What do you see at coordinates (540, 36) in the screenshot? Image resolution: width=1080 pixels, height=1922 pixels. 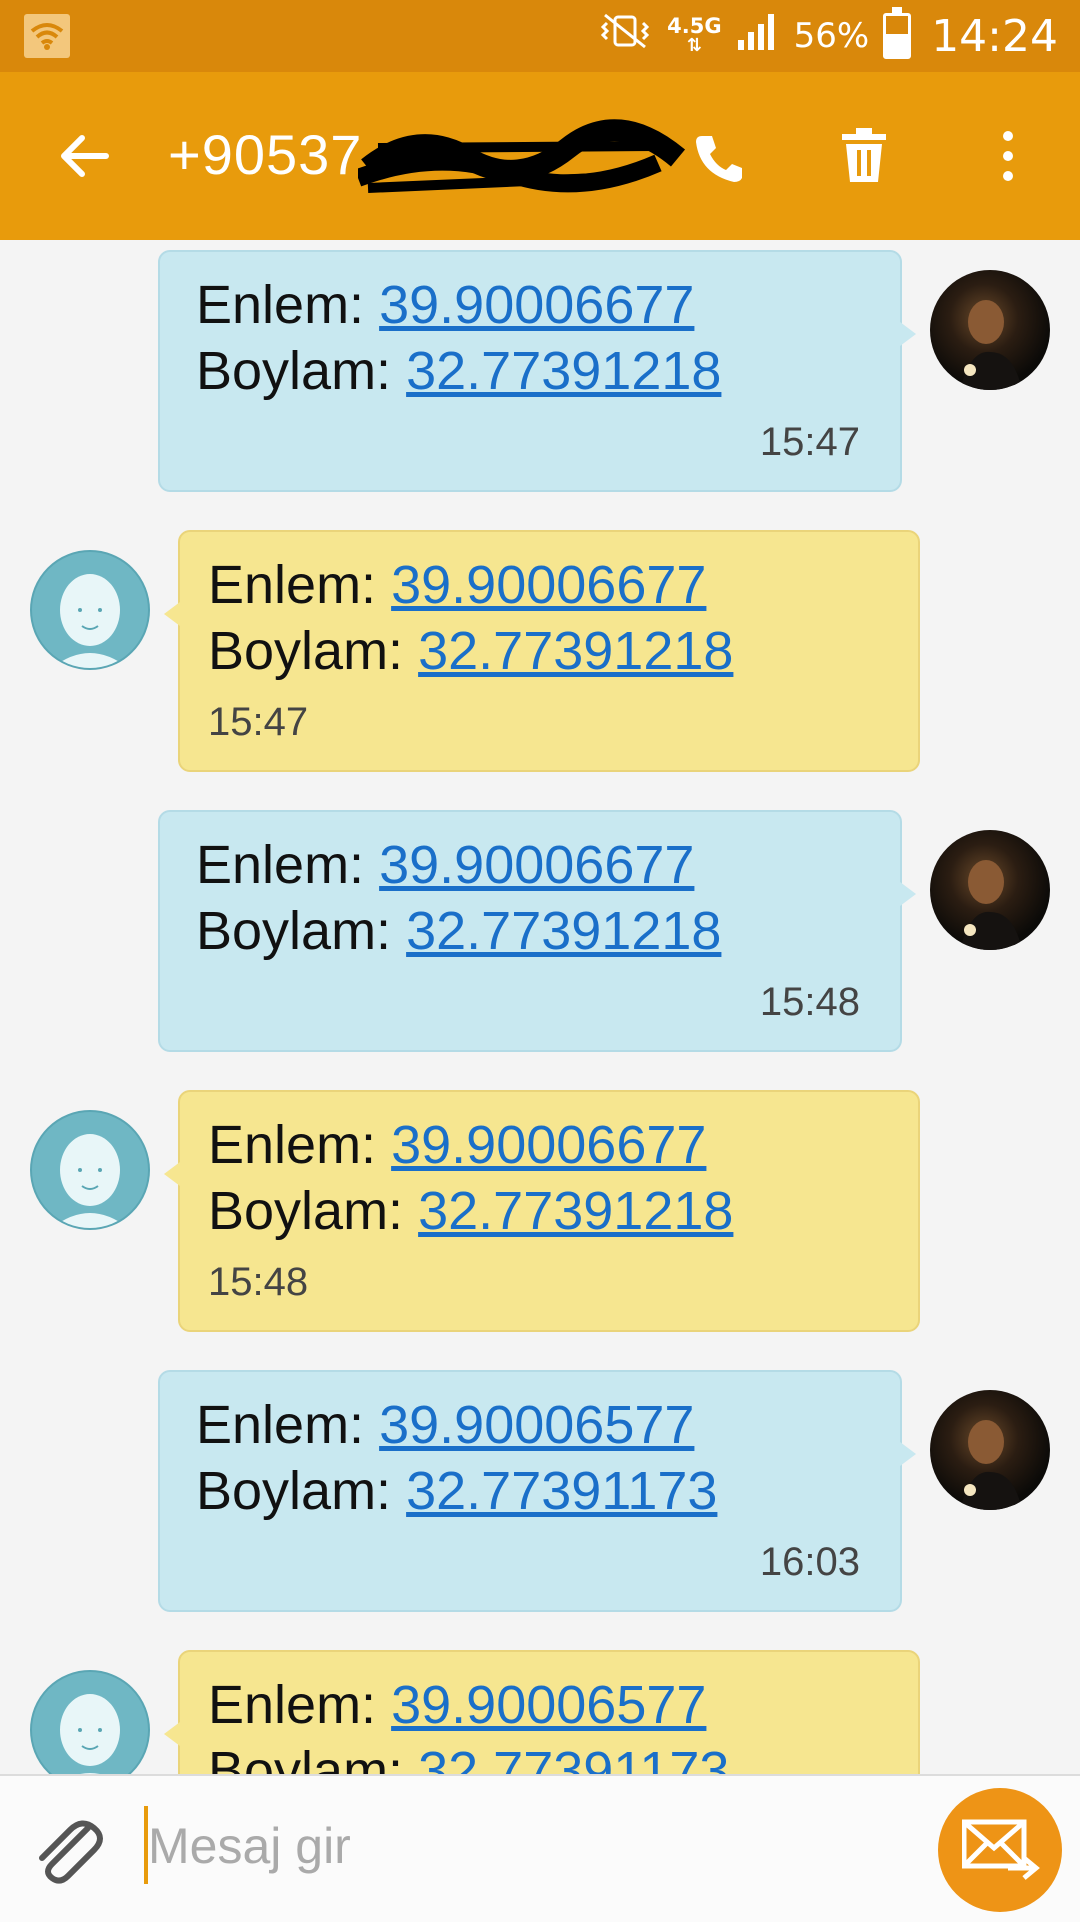 I see `status-bar: 4.5G ⇅ 56% 14:24` at bounding box center [540, 36].